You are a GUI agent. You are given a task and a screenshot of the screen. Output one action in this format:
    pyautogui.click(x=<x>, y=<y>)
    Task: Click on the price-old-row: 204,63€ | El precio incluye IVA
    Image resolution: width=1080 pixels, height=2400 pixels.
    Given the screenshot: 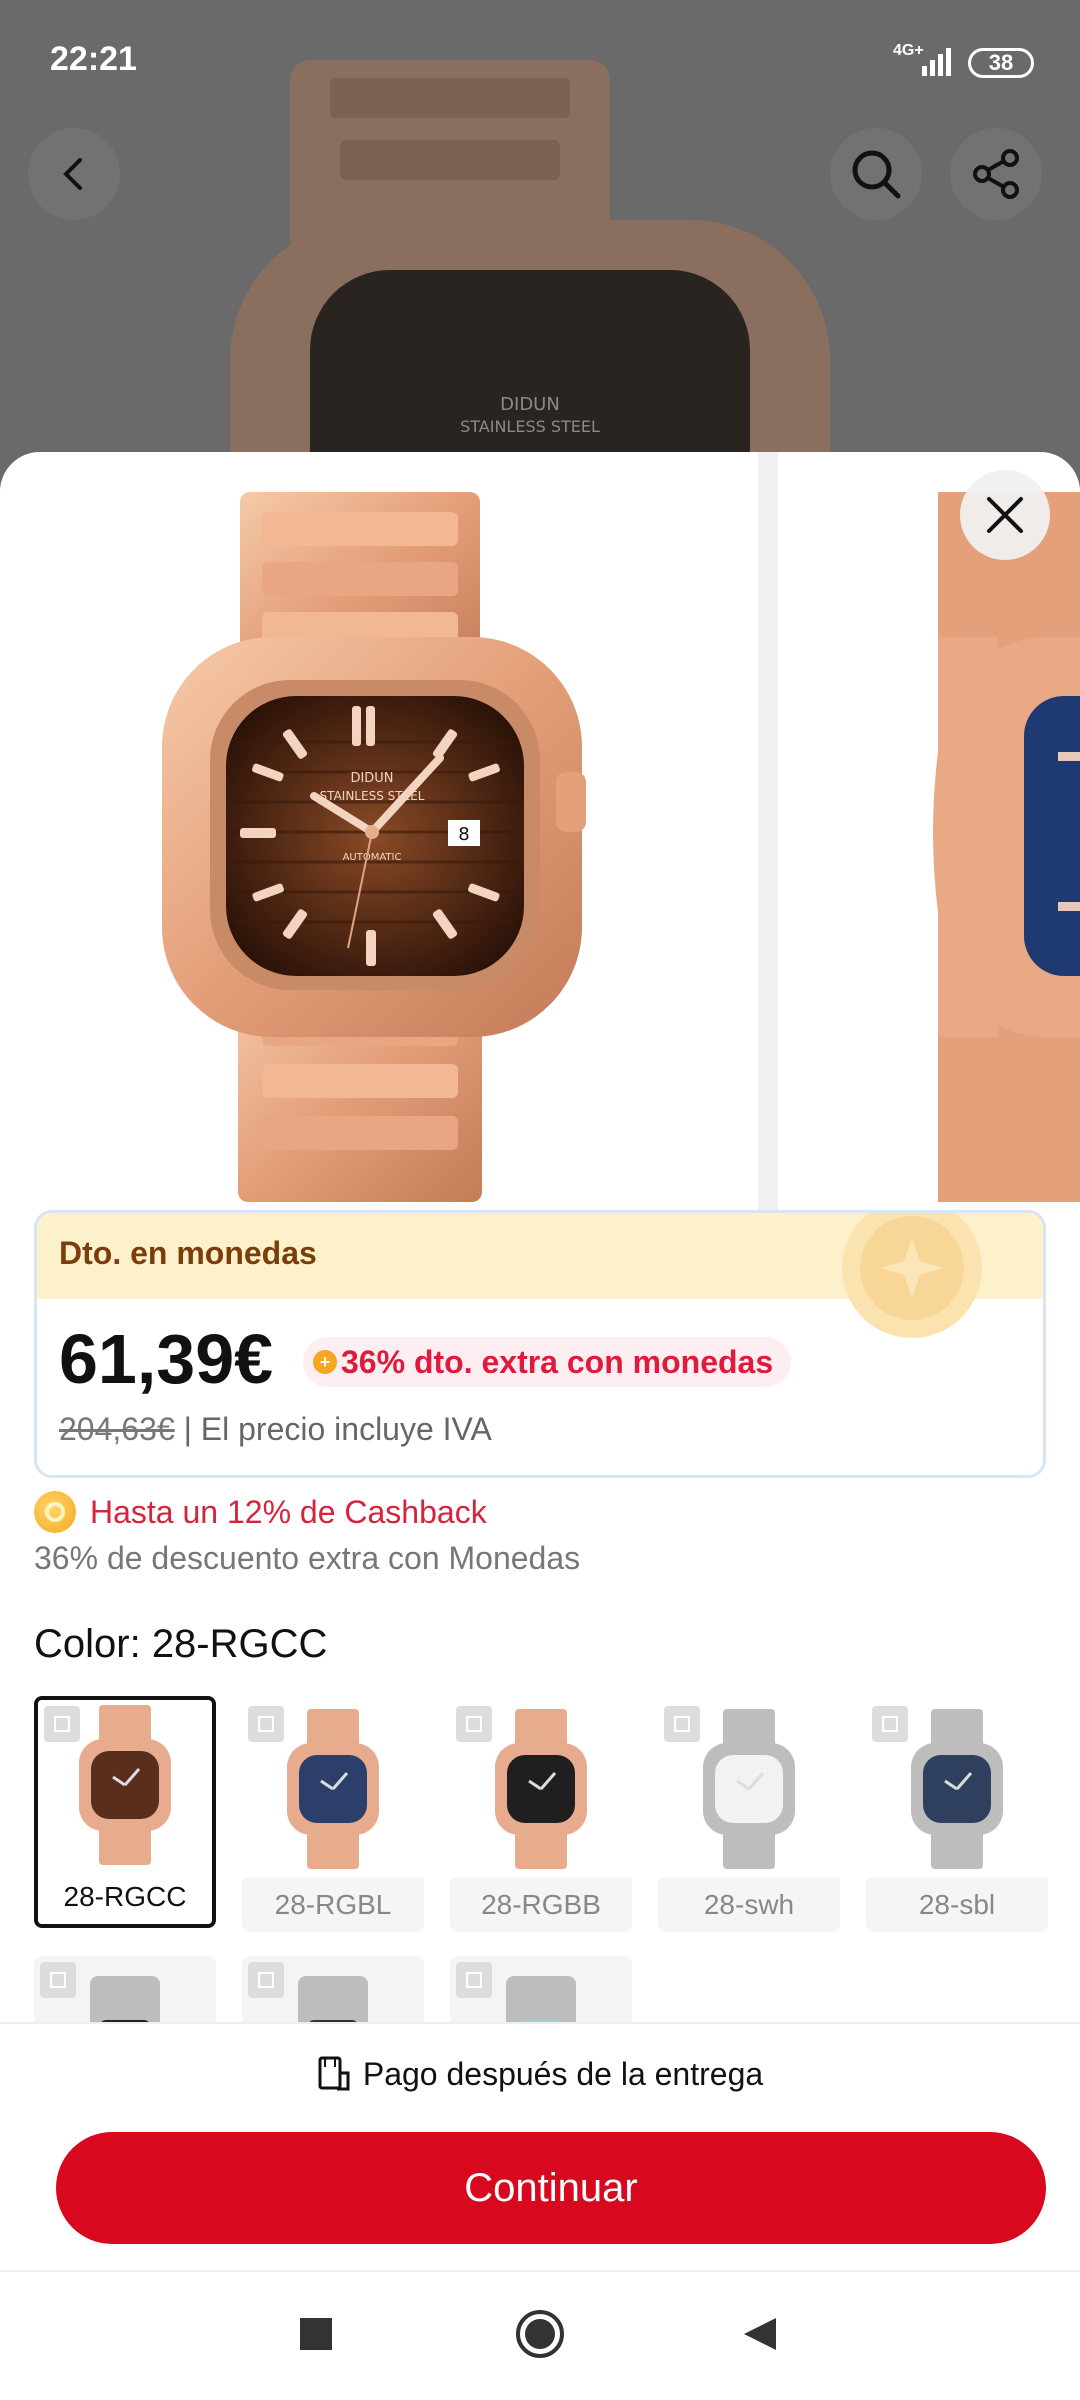 What is the action you would take?
    pyautogui.click(x=275, y=1429)
    